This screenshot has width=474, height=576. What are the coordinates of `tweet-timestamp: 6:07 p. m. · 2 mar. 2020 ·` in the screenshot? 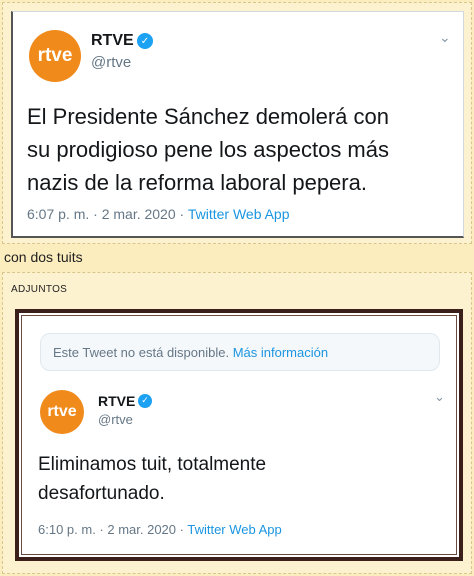 It's located at (107, 214).